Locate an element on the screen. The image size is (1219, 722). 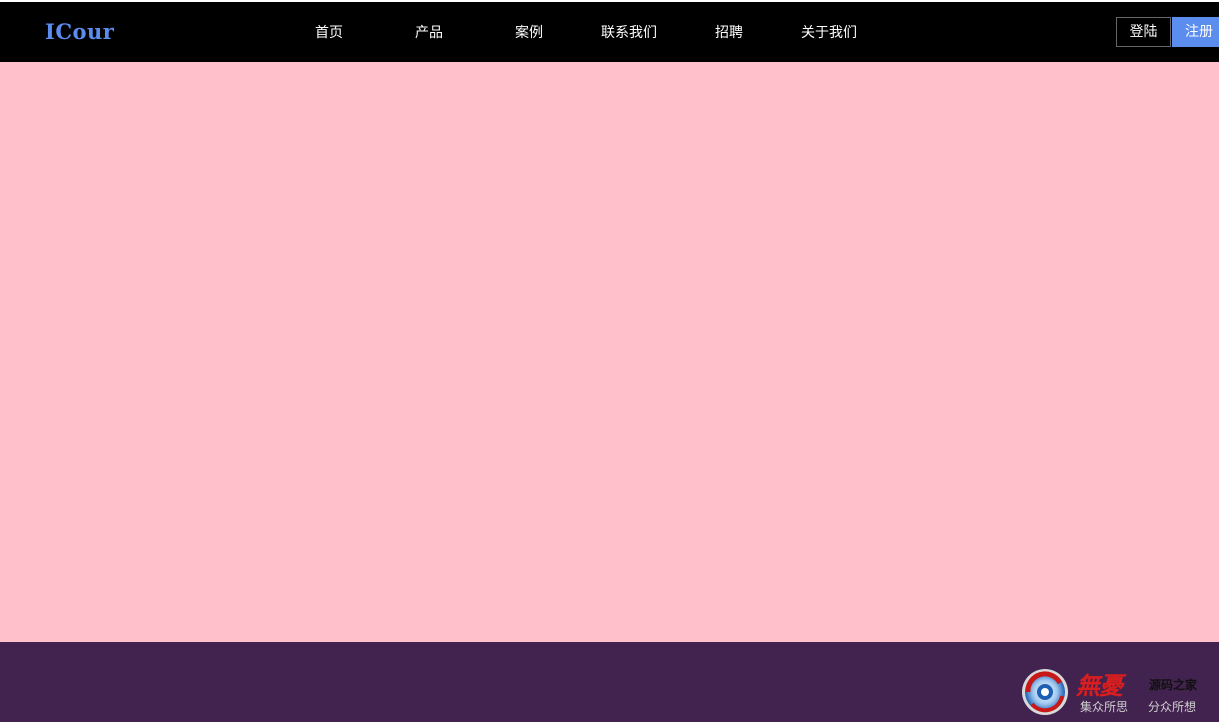
nav-item-home: 首页 is located at coordinates (329, 33).